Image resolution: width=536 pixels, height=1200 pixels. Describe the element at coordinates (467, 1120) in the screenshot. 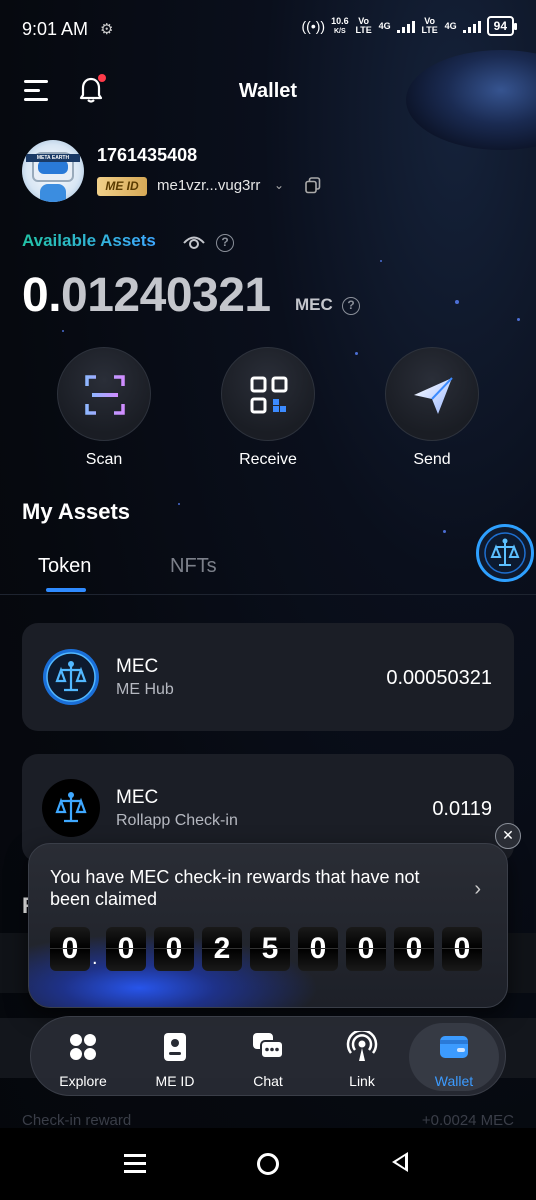

I see `hidden-row-amount: +0.0024 MEC` at that location.